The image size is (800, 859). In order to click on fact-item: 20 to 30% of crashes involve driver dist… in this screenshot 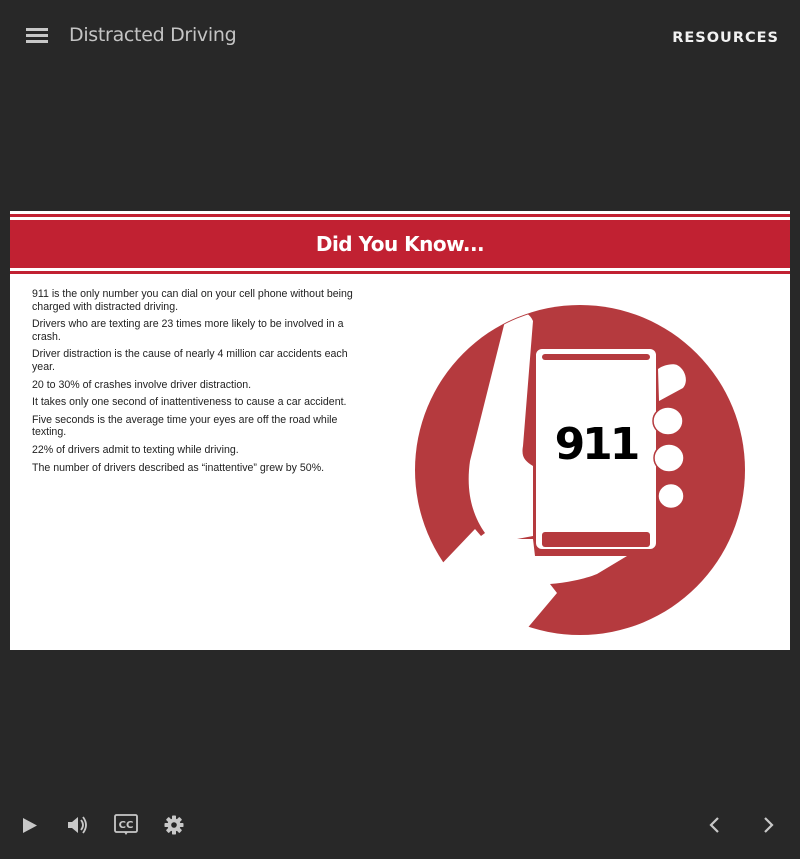, I will do `click(142, 384)`.